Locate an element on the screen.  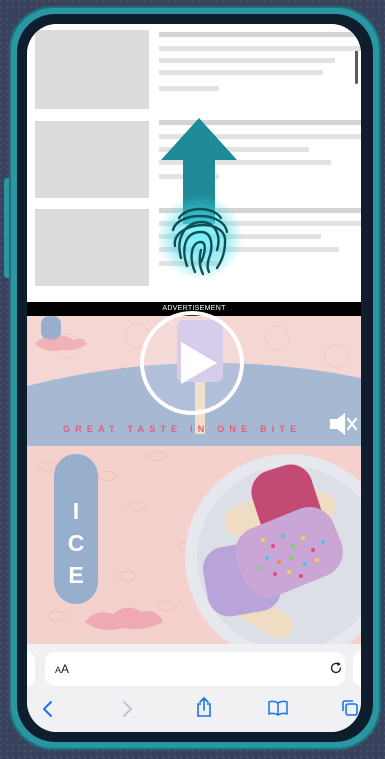
tabs-icon is located at coordinates (350, 708).